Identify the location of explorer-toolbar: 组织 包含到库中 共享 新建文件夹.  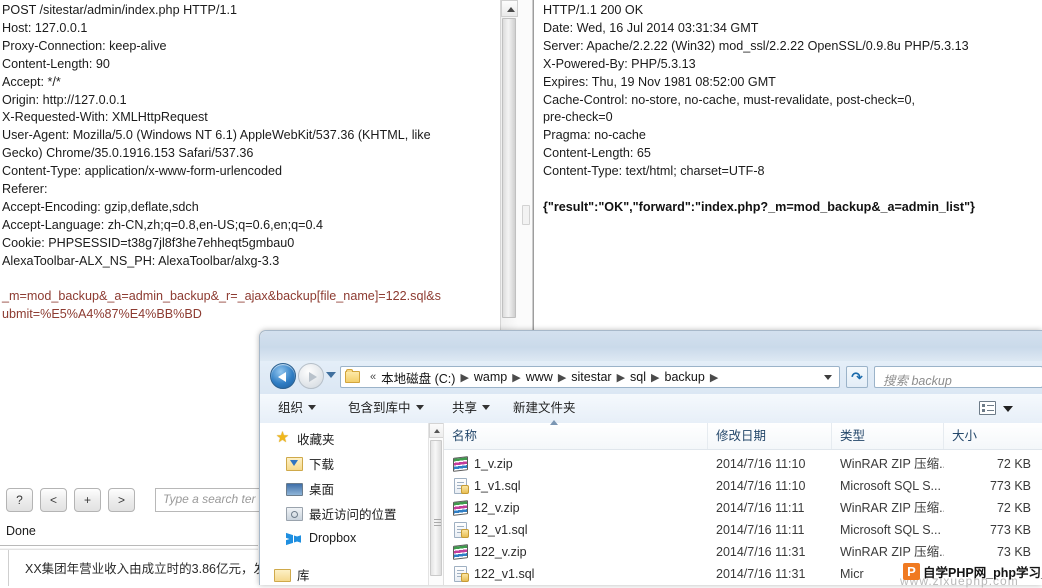
(651, 409).